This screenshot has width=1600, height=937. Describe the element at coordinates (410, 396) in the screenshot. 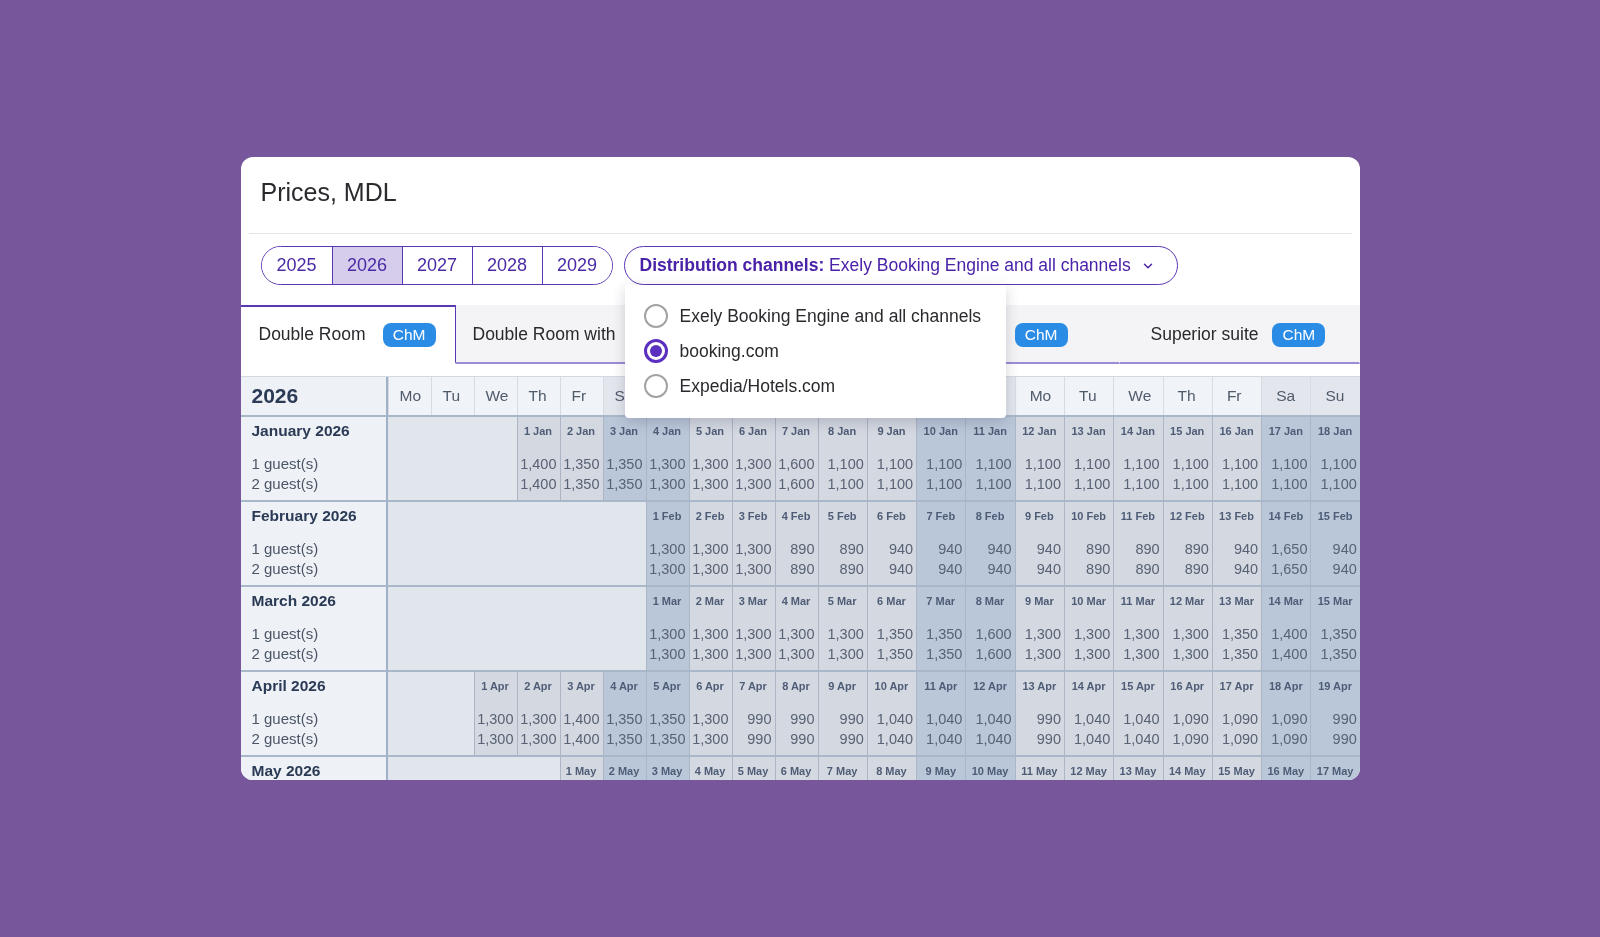

I see `weekday-label: Mo` at that location.